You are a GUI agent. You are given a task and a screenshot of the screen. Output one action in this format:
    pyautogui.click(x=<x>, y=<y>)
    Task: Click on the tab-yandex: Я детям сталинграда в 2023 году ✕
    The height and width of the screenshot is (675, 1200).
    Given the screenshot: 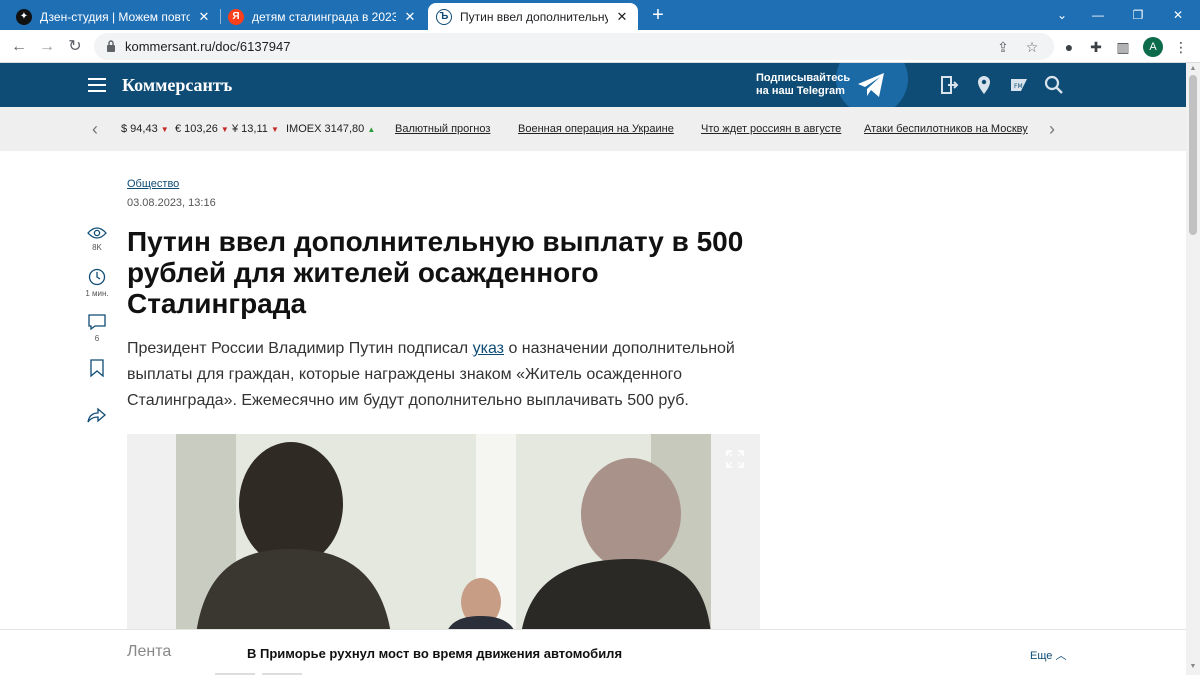 What is the action you would take?
    pyautogui.click(x=323, y=16)
    